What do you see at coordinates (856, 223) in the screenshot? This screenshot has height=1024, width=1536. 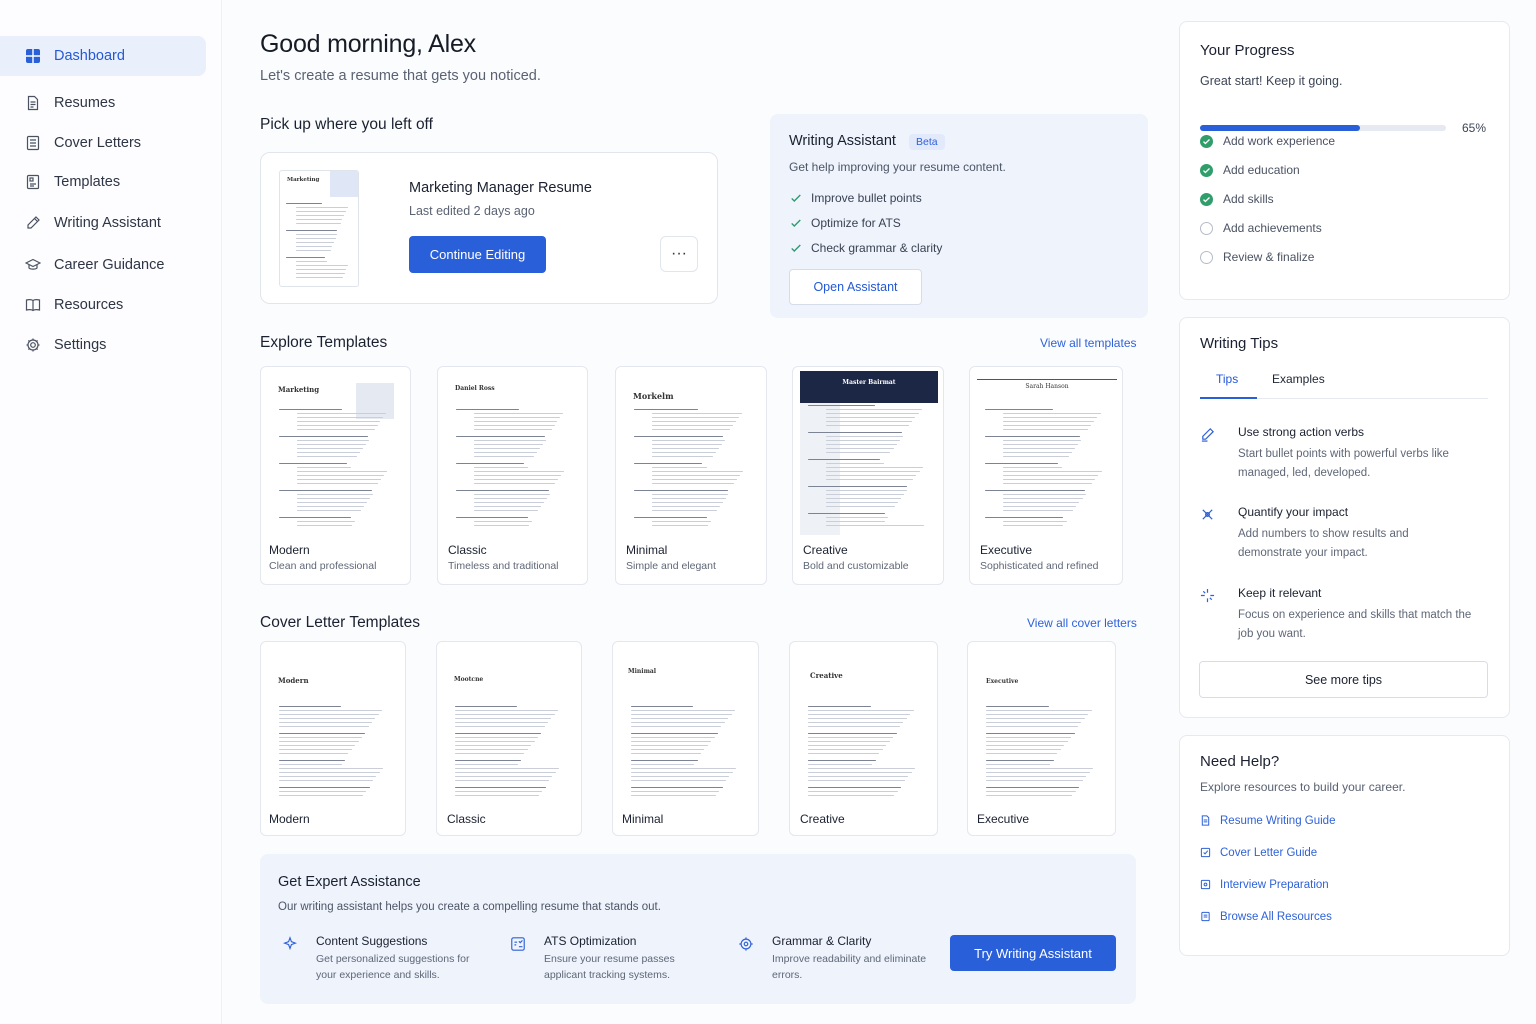 I see `assistant-feature-label: Optimize for ATS` at bounding box center [856, 223].